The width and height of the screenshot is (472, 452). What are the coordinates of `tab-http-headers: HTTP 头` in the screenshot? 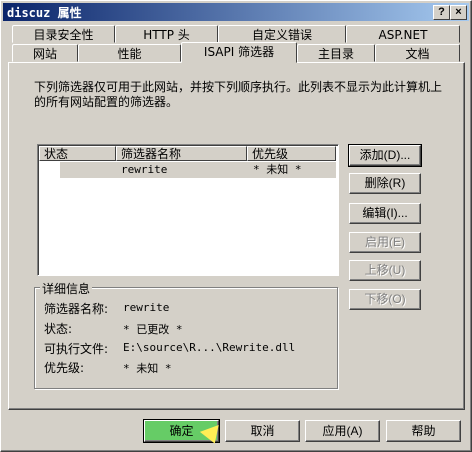 It's located at (166, 34).